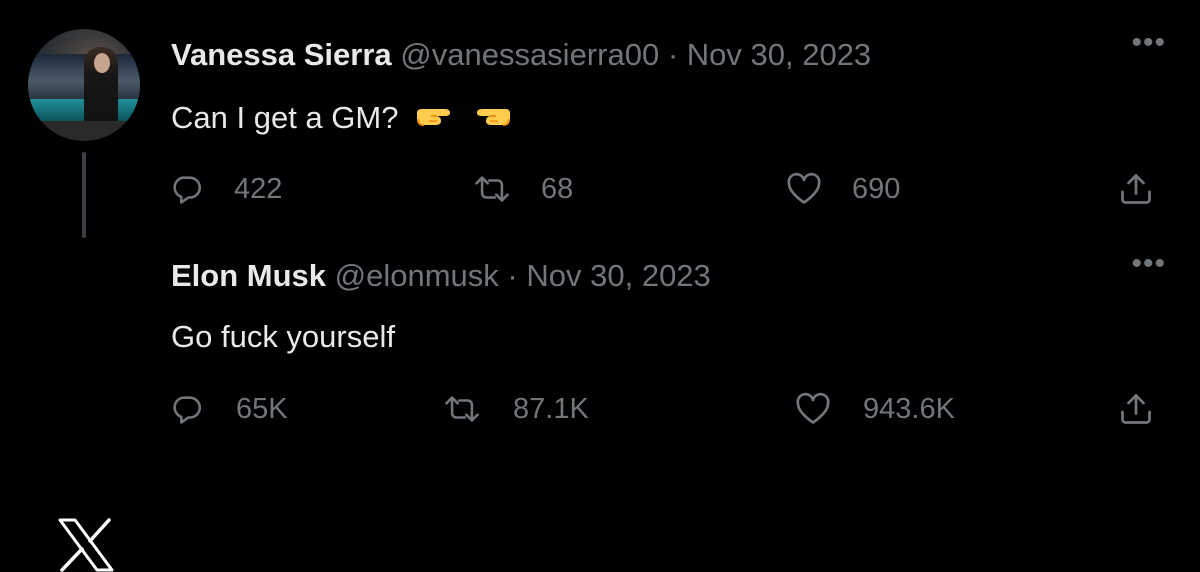 Image resolution: width=1200 pixels, height=572 pixels. I want to click on retweet-count: 87.1K, so click(551, 408).